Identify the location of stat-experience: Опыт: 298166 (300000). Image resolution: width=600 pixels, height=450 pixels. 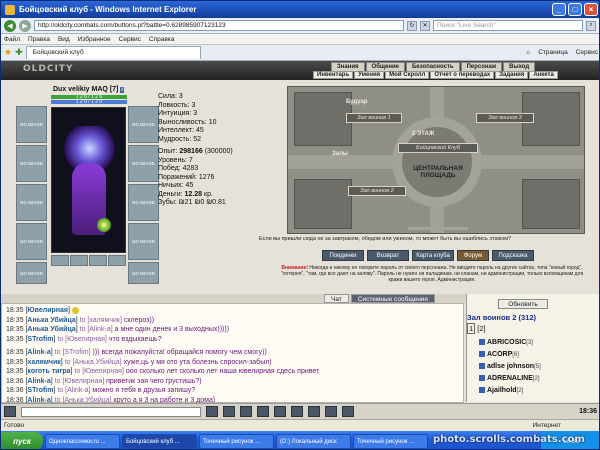
(195, 151).